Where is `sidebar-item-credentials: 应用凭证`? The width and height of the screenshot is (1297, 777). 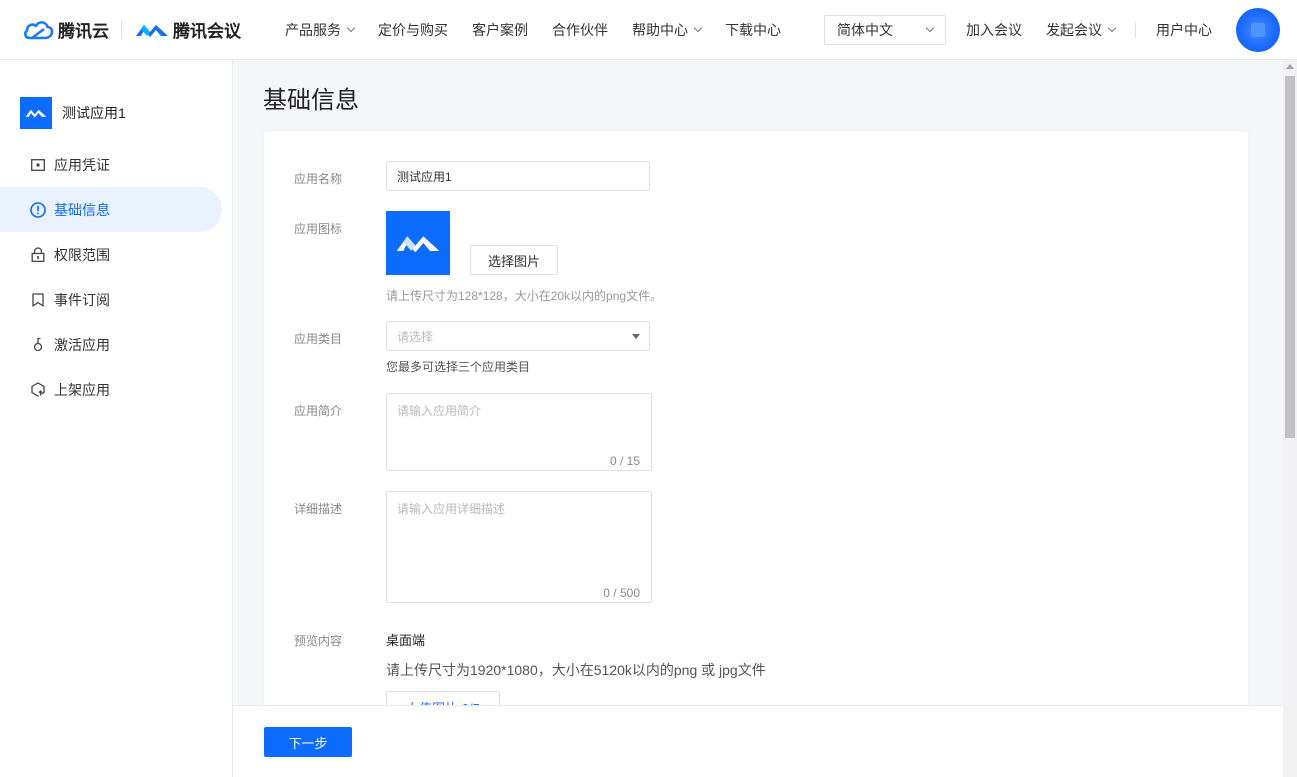 sidebar-item-credentials: 应用凭证 is located at coordinates (111, 164).